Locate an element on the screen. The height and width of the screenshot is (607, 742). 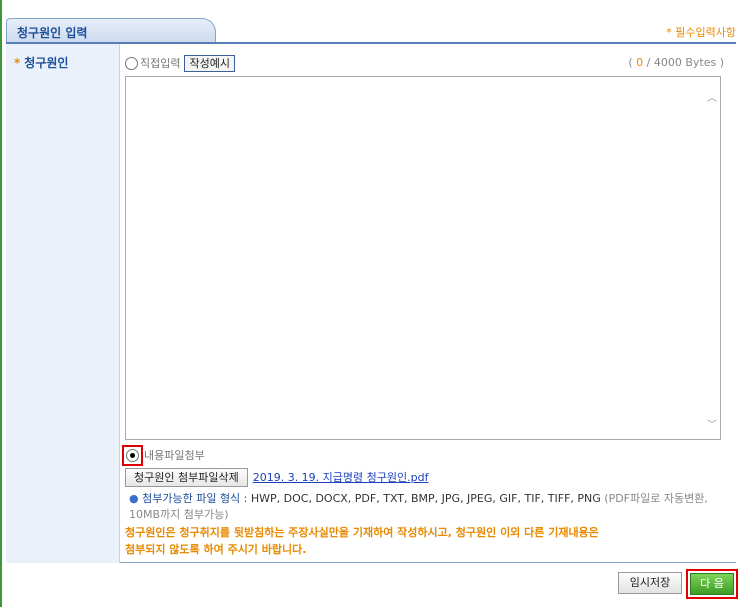
section-tab: 청구원인 입력 is located at coordinates (111, 30).